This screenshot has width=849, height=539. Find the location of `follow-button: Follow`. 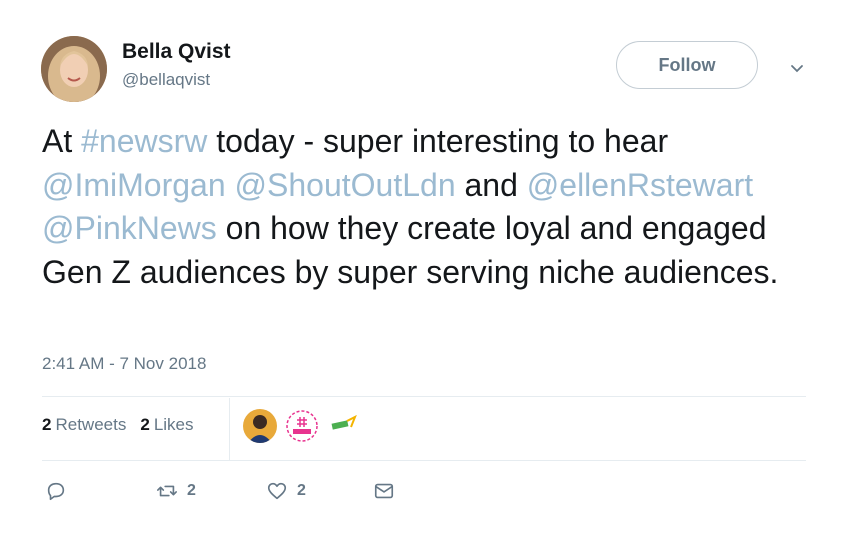

follow-button: Follow is located at coordinates (687, 65).